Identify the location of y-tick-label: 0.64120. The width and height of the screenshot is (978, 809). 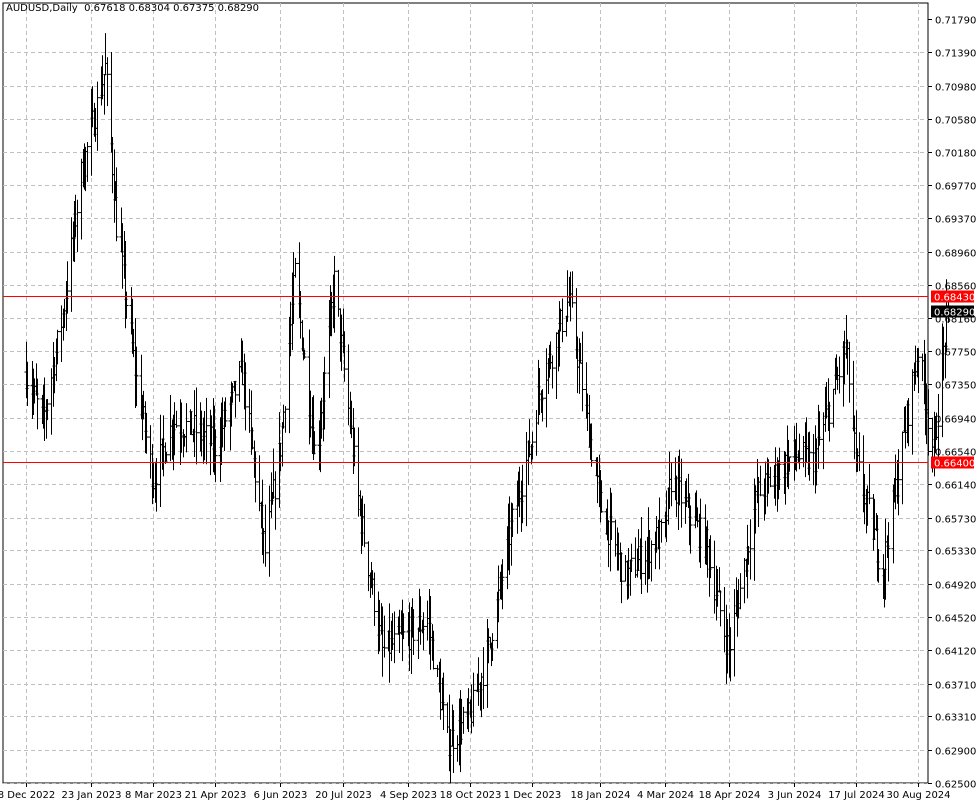
(955, 652).